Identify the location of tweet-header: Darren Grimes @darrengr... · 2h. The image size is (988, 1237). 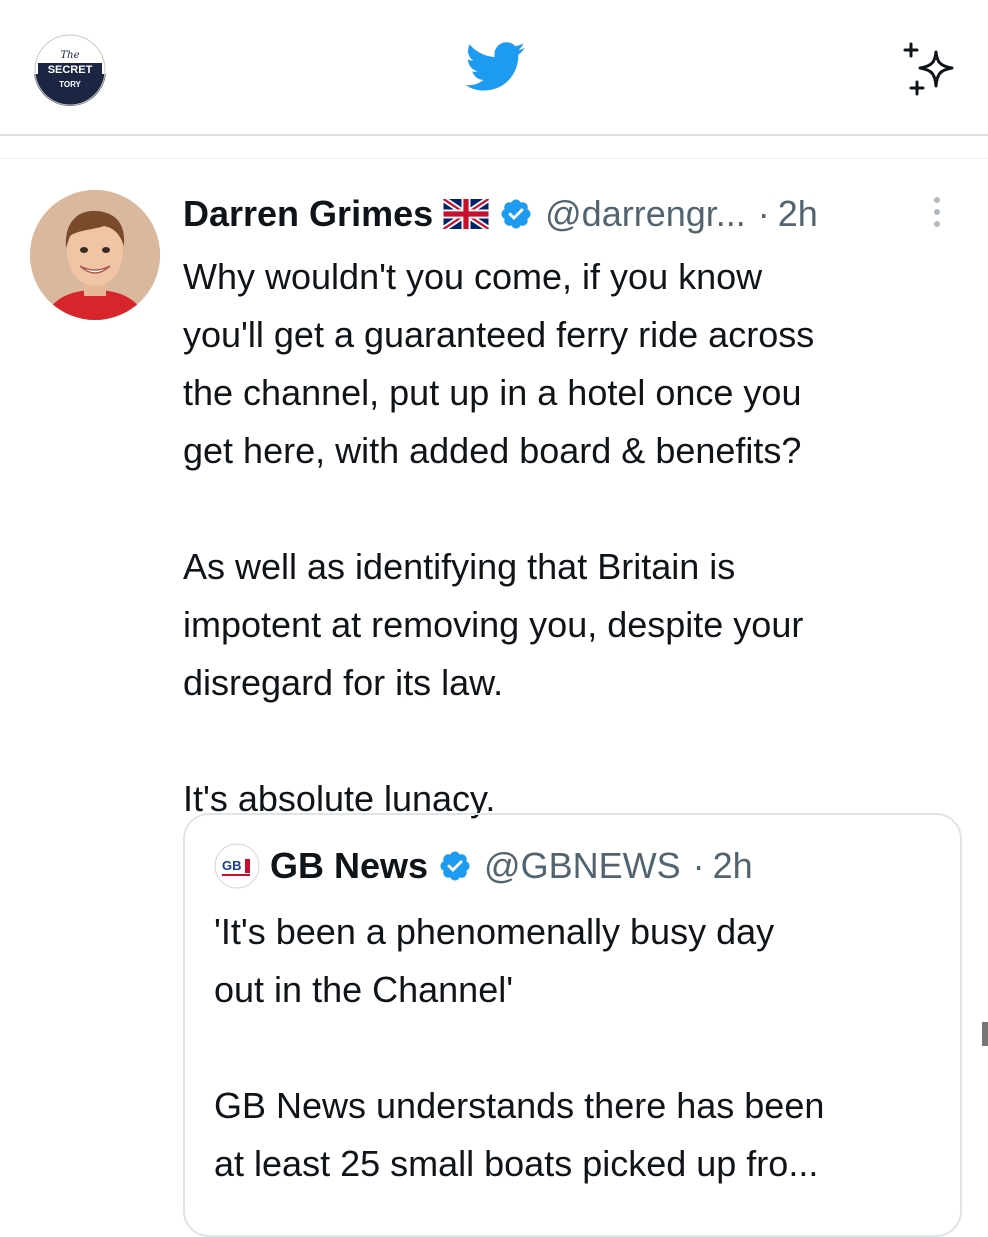
(500, 214).